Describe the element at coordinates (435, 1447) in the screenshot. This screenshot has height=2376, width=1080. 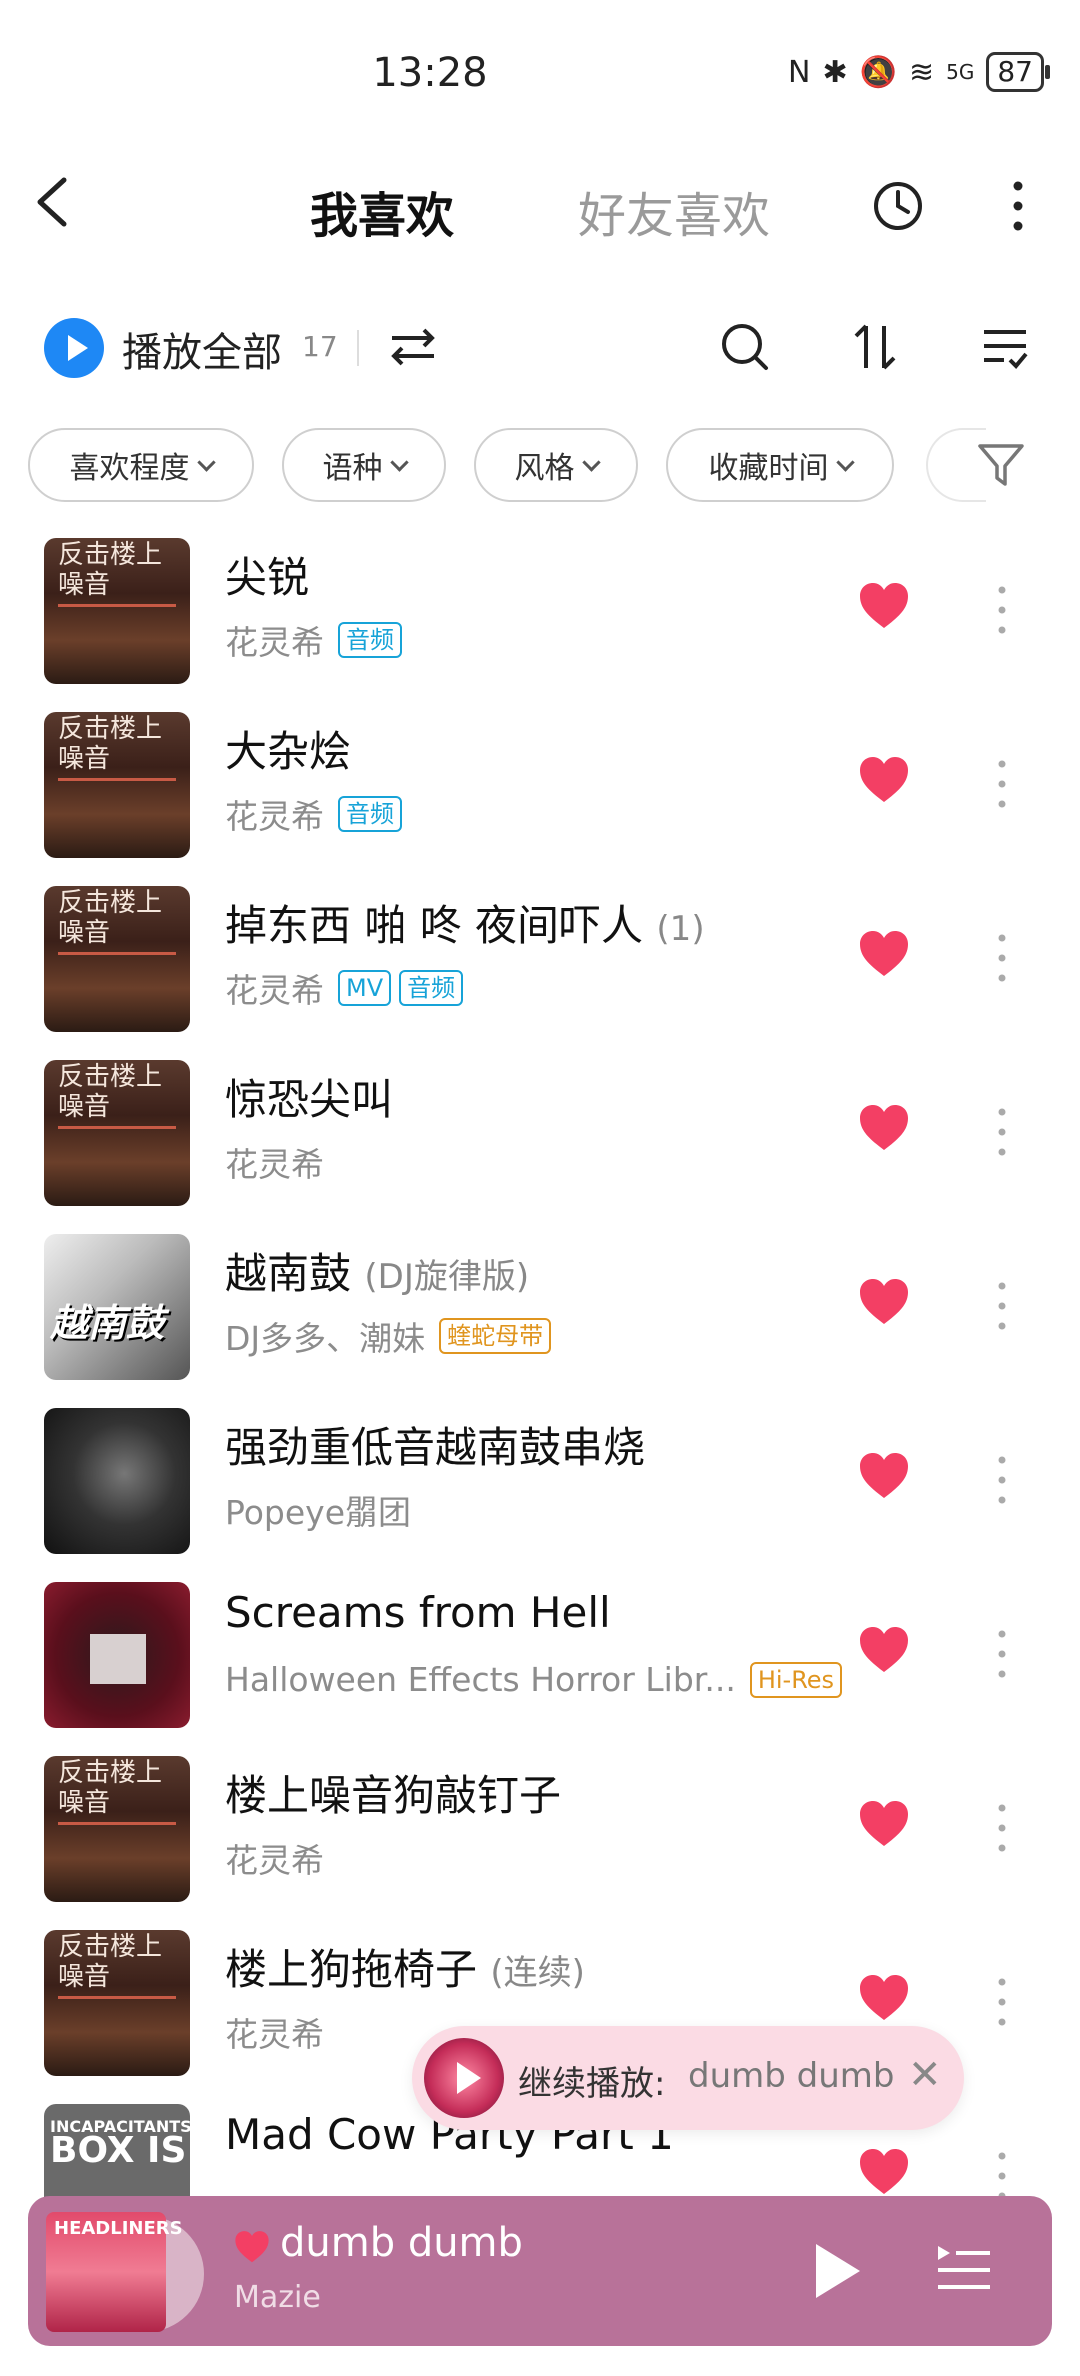
I see `song-title: 强劲重低音越南鼓串烧` at that location.